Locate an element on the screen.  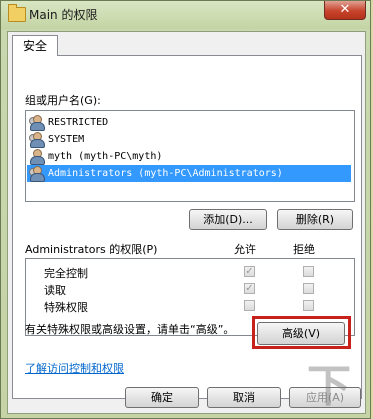
allow-header: 允许 is located at coordinates (245, 249).